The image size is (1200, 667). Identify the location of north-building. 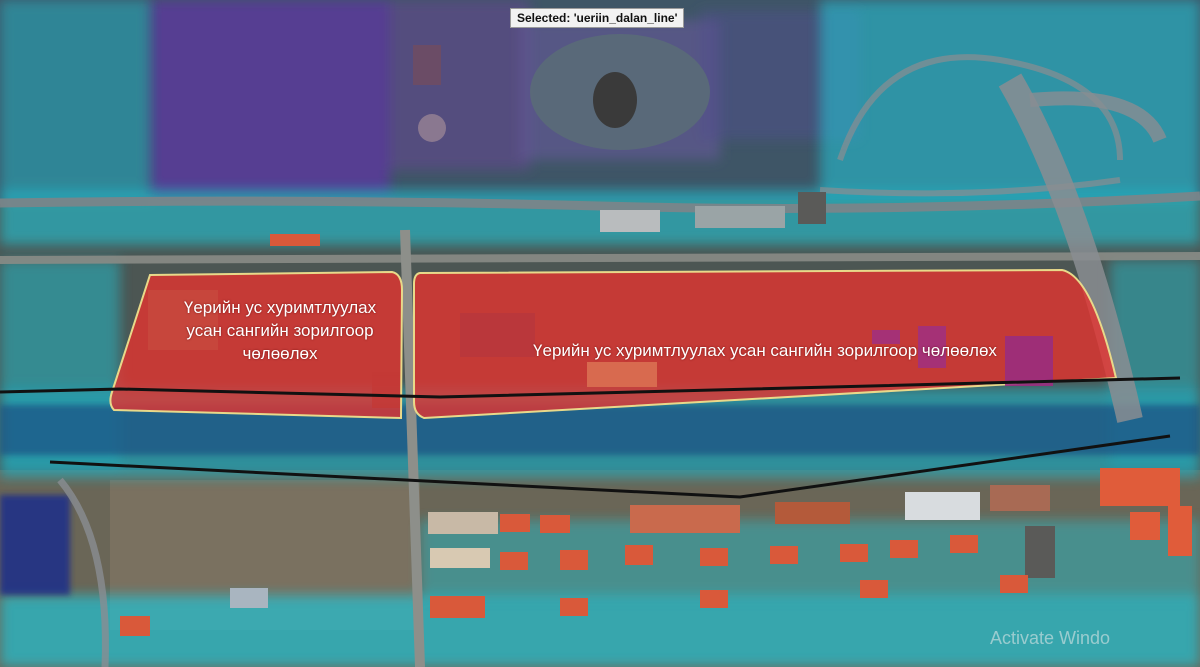
(427, 65).